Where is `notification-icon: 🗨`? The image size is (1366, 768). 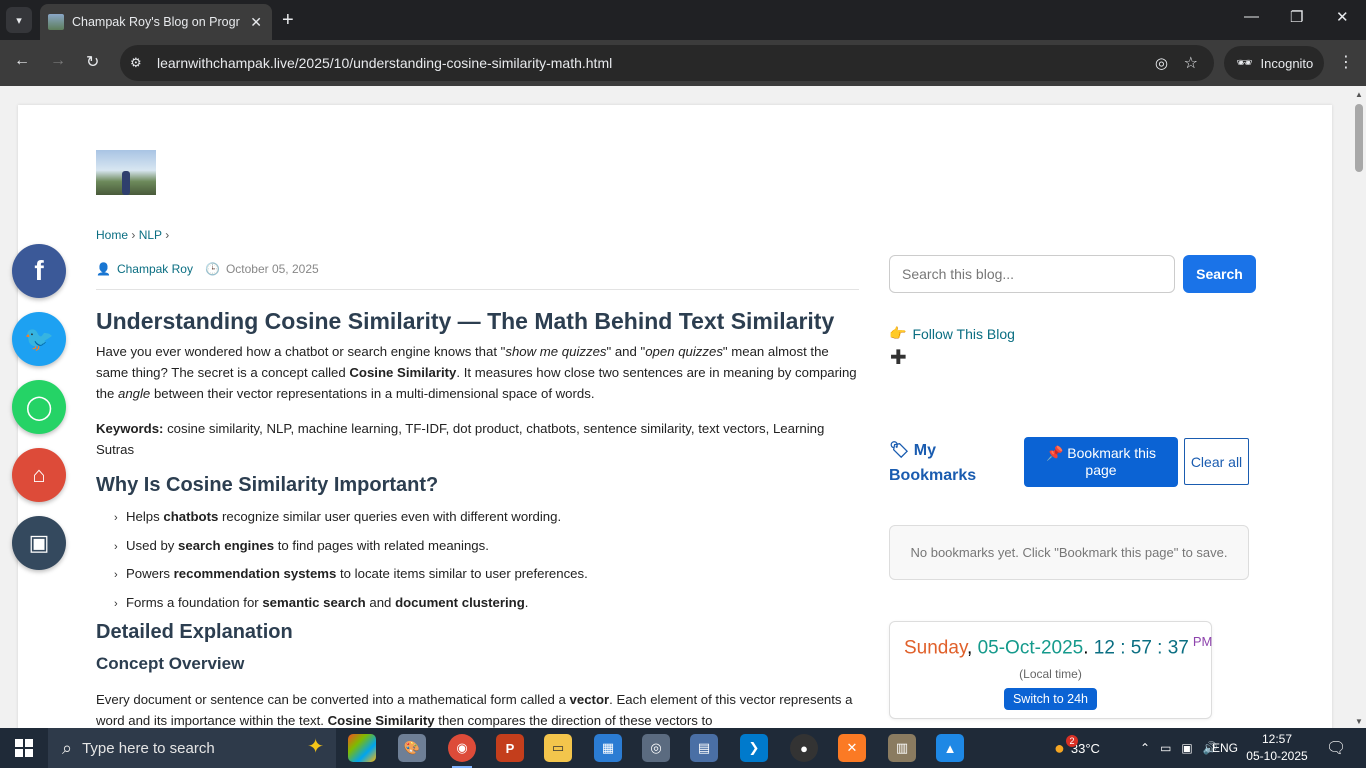 notification-icon: 🗨 is located at coordinates (1336, 748).